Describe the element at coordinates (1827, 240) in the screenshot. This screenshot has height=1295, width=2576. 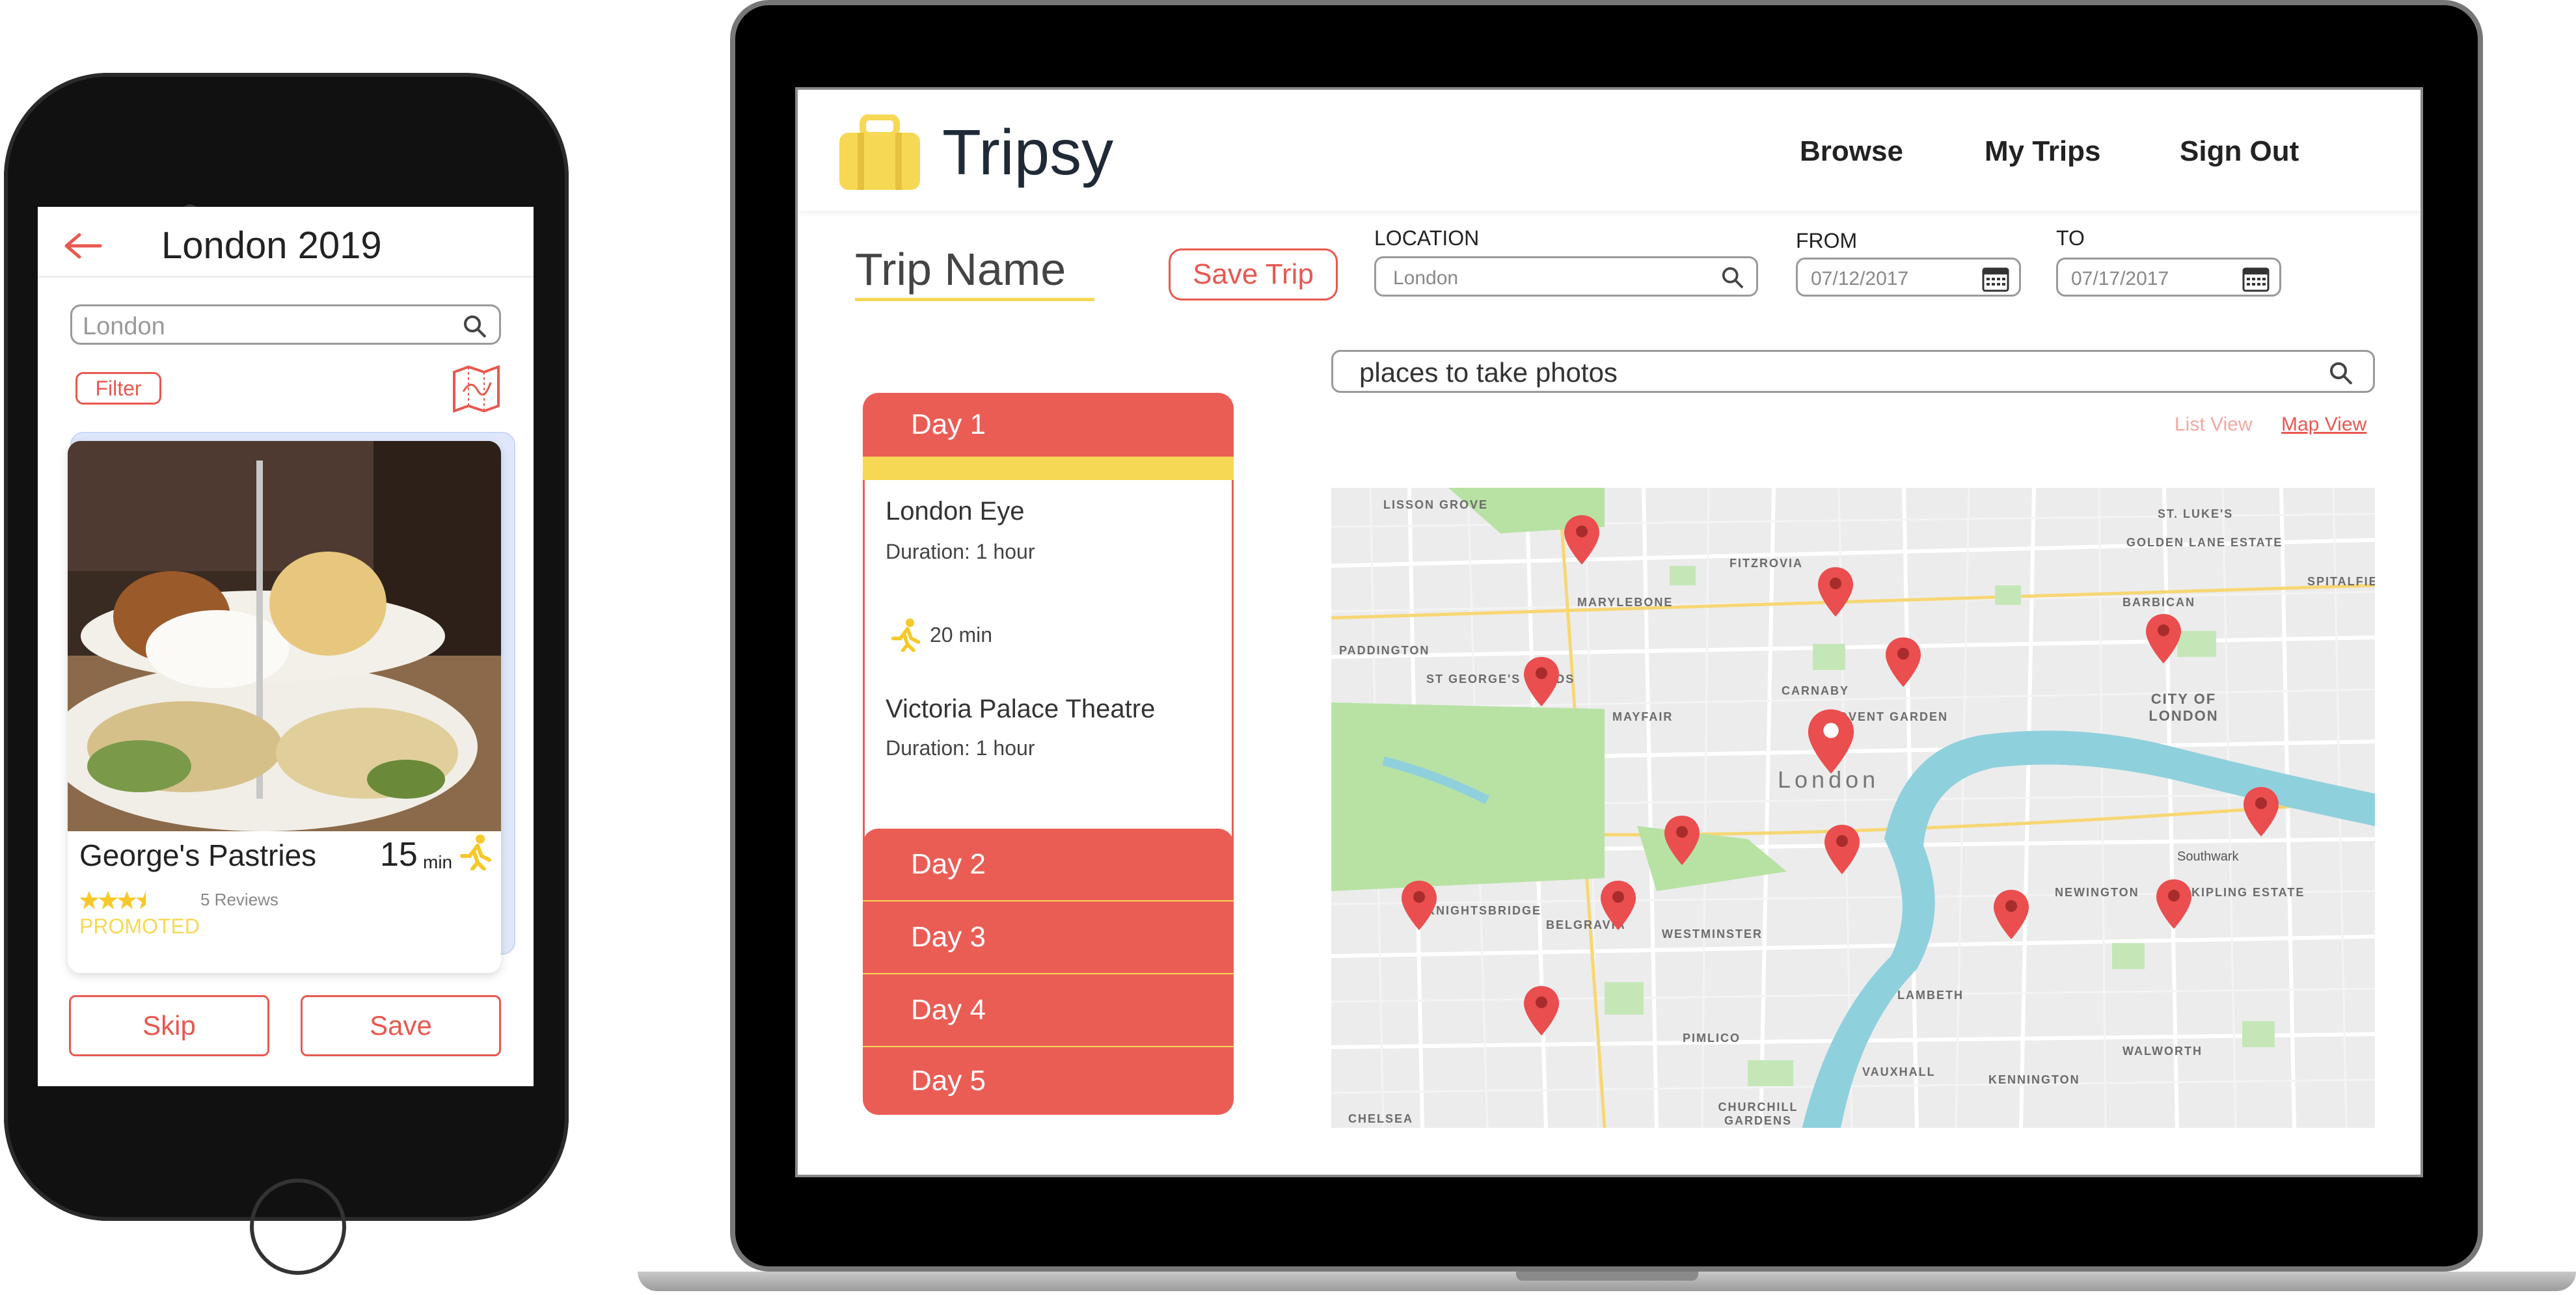
I see `from-label: FROM` at that location.